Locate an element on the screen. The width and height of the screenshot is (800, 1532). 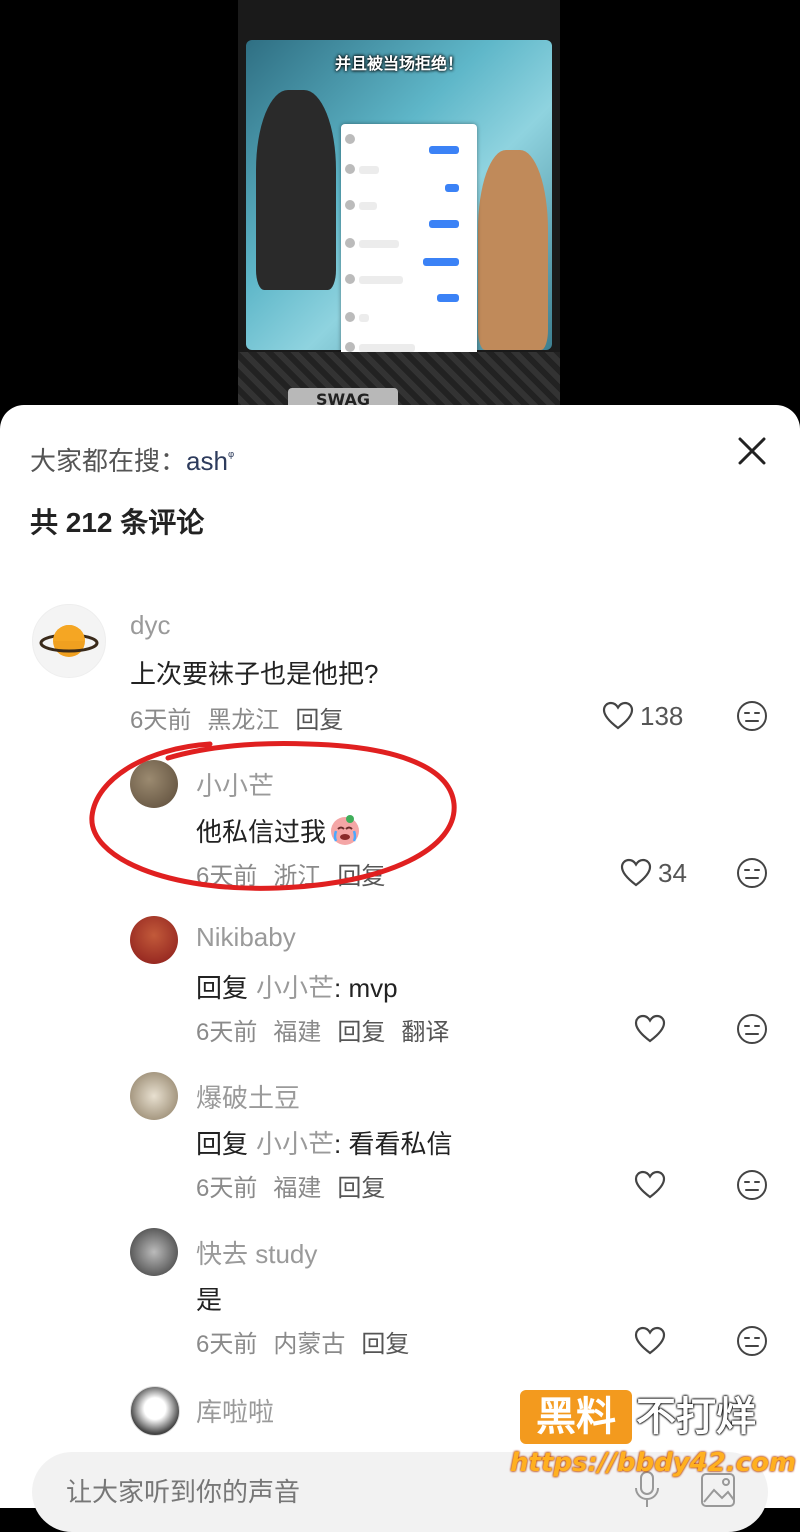
like-button: 34 is located at coordinates (653, 873).